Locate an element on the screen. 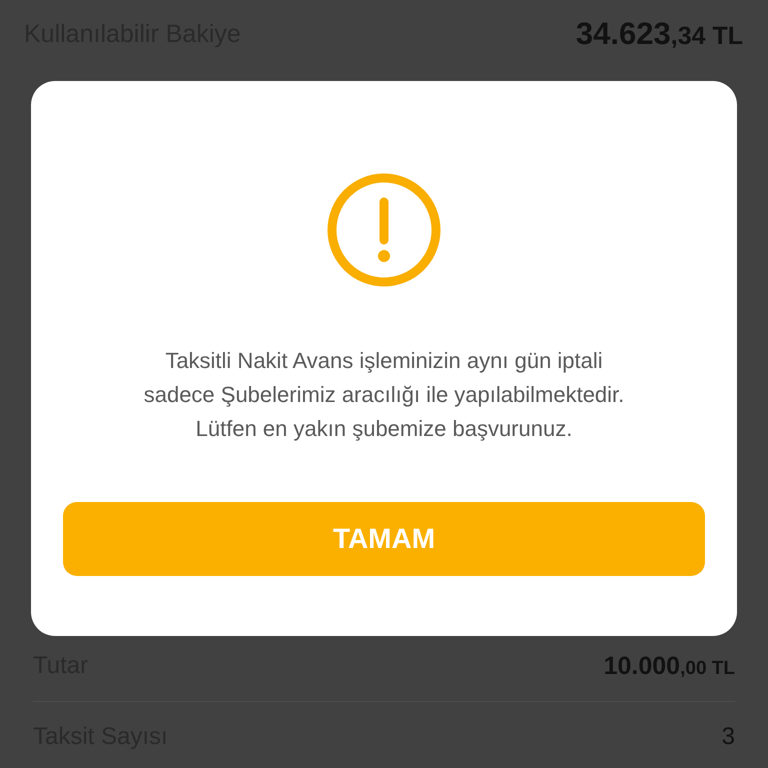 This screenshot has width=768, height=768. ok-button: TAMAM is located at coordinates (384, 539).